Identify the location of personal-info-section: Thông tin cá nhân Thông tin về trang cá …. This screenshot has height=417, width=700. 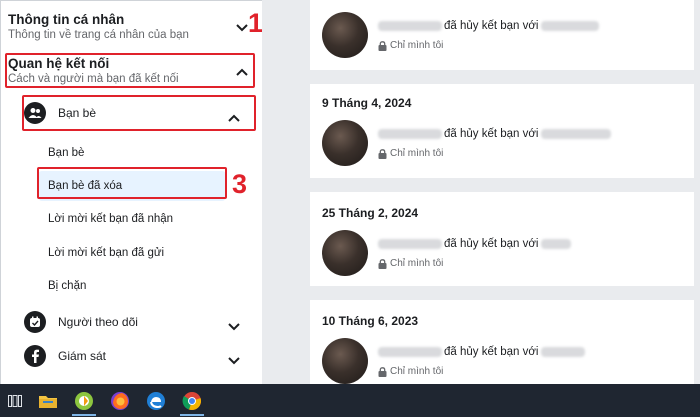
(131, 26).